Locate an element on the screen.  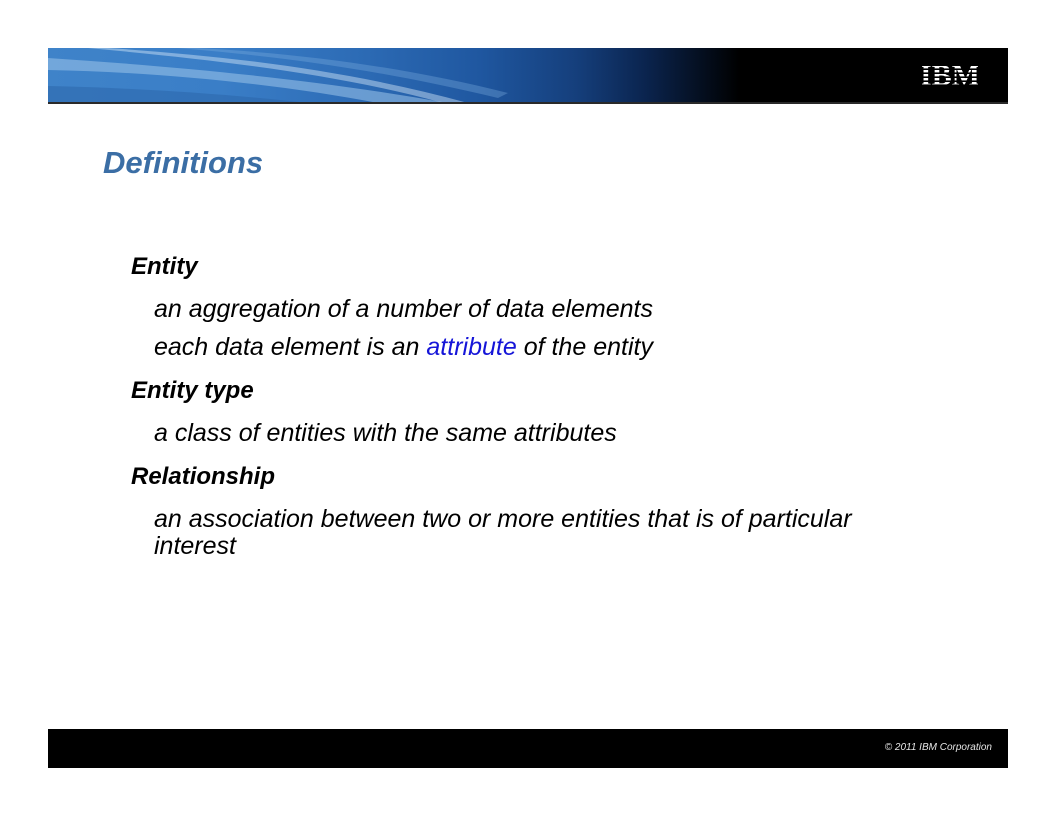
ibm-logo-icon: IBM is located at coordinates (950, 74).